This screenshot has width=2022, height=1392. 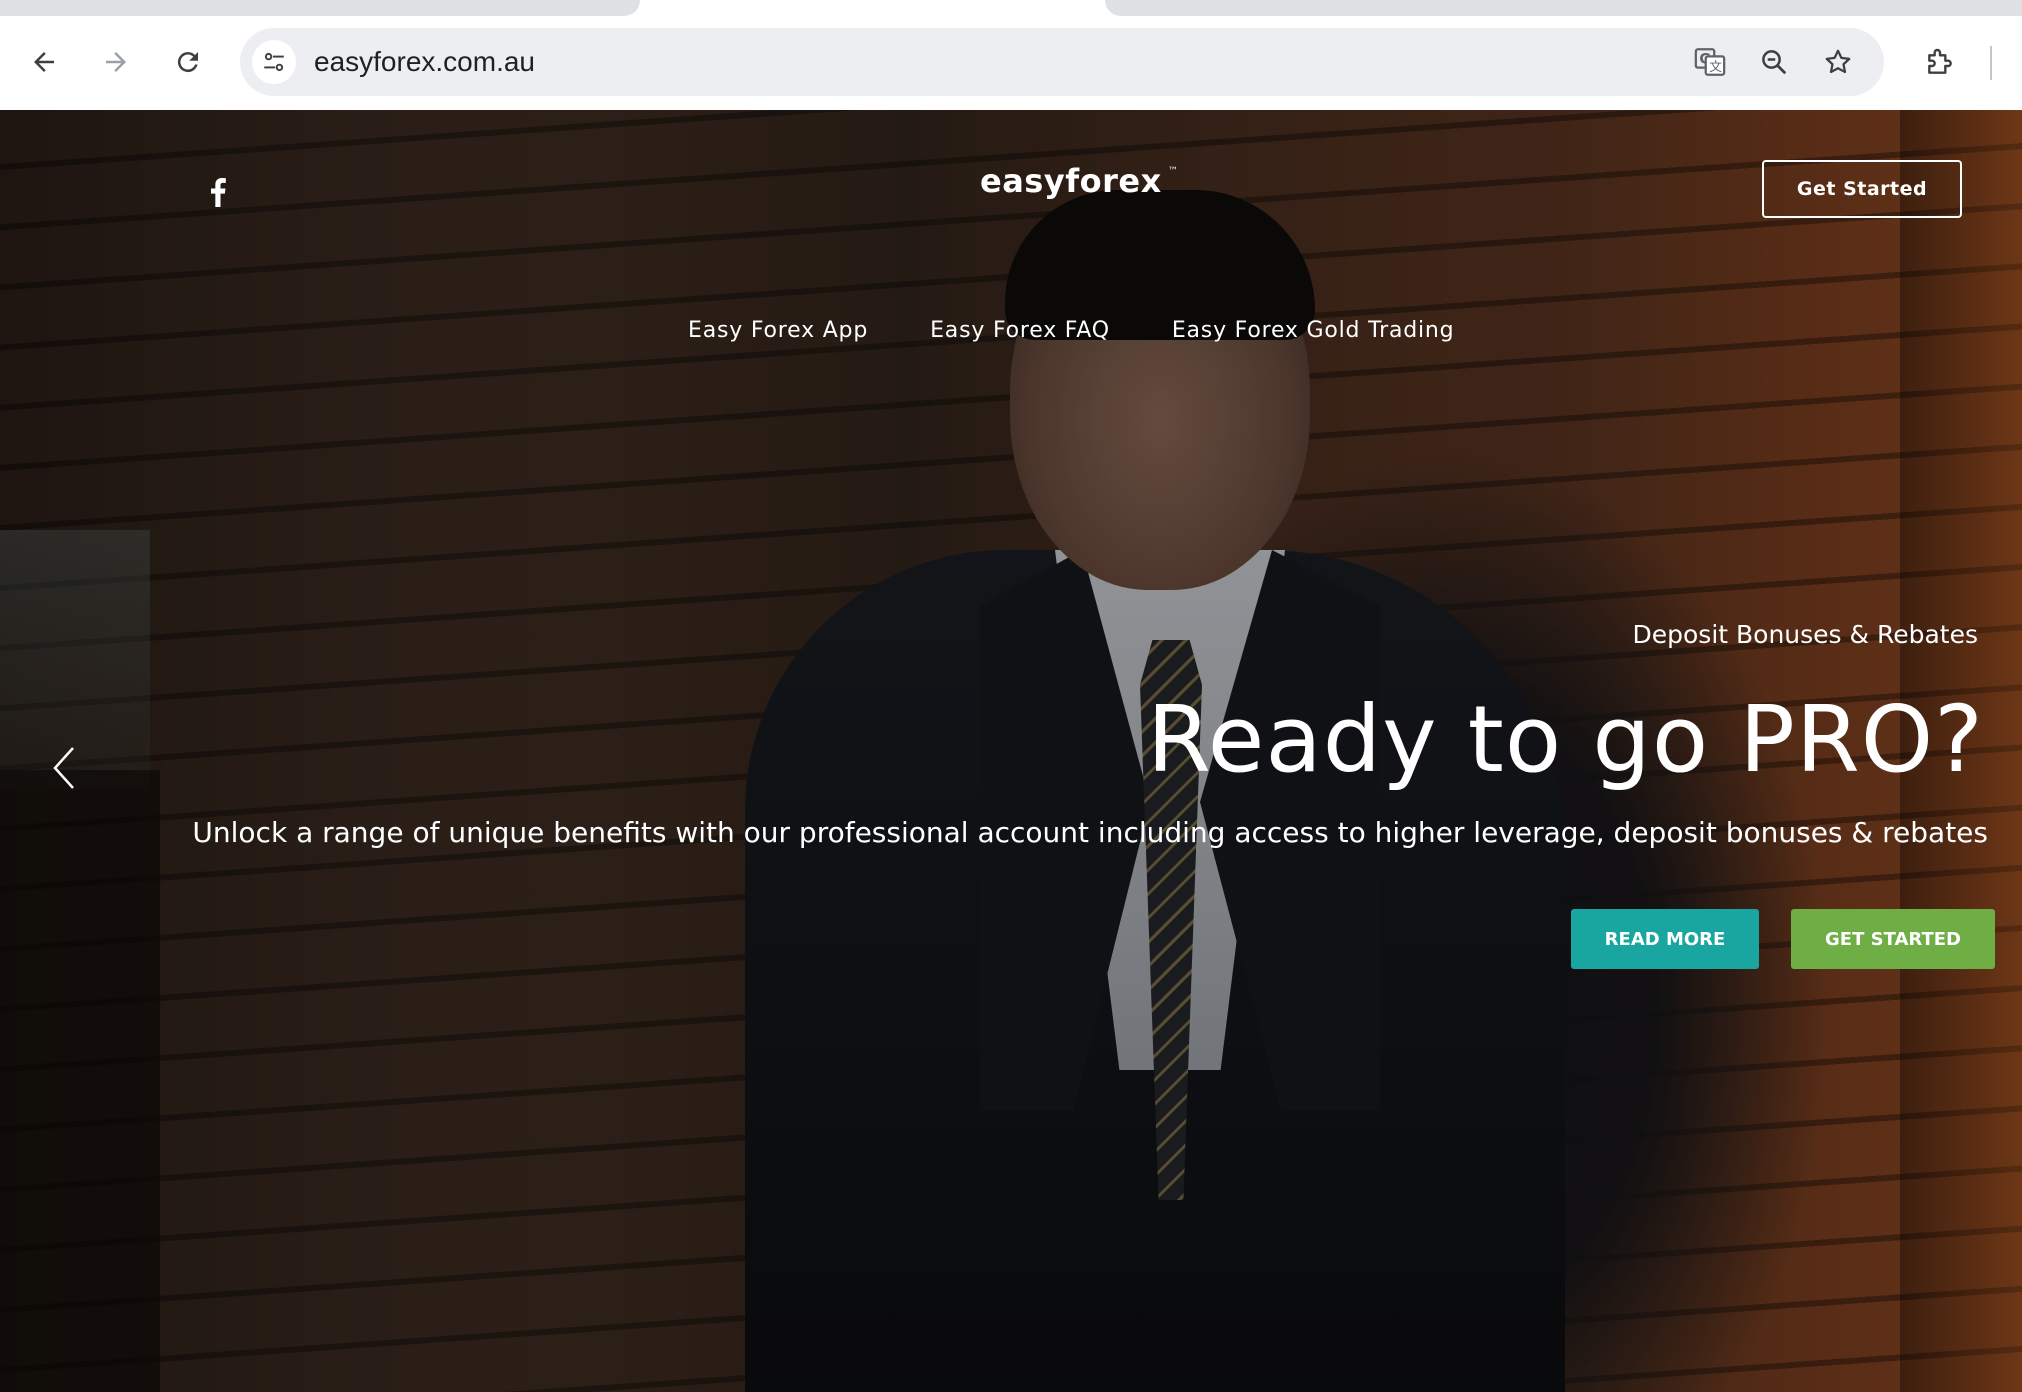 I want to click on reload-button, so click(x=188, y=62).